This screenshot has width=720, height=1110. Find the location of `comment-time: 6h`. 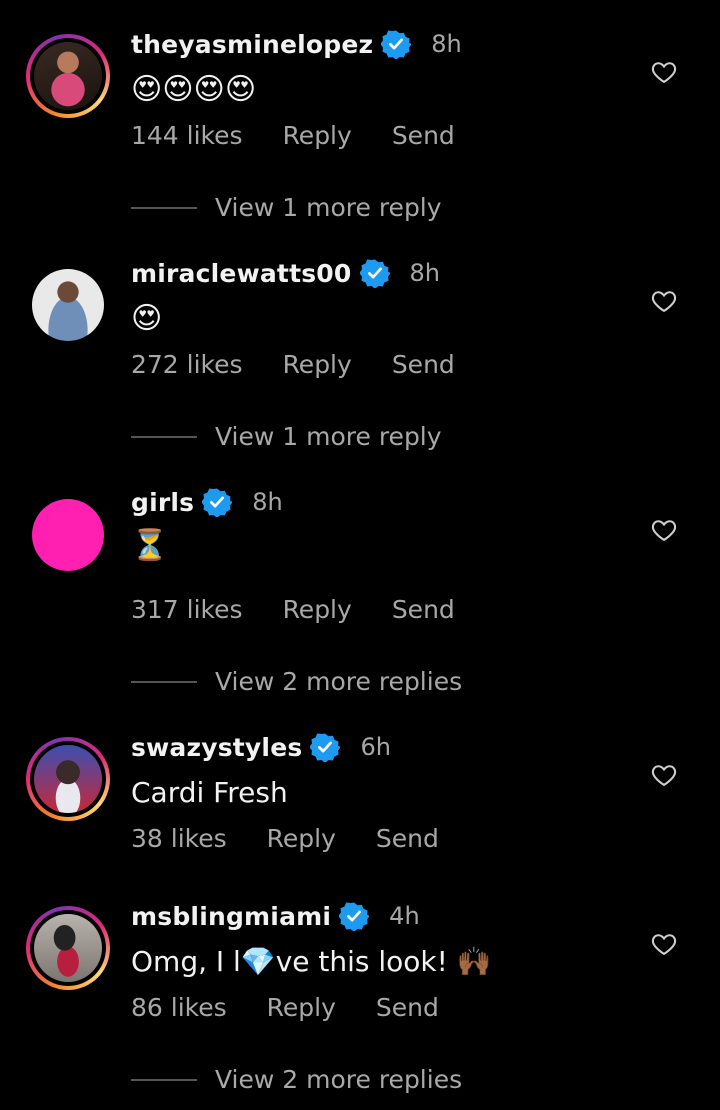

comment-time: 6h is located at coordinates (375, 747).